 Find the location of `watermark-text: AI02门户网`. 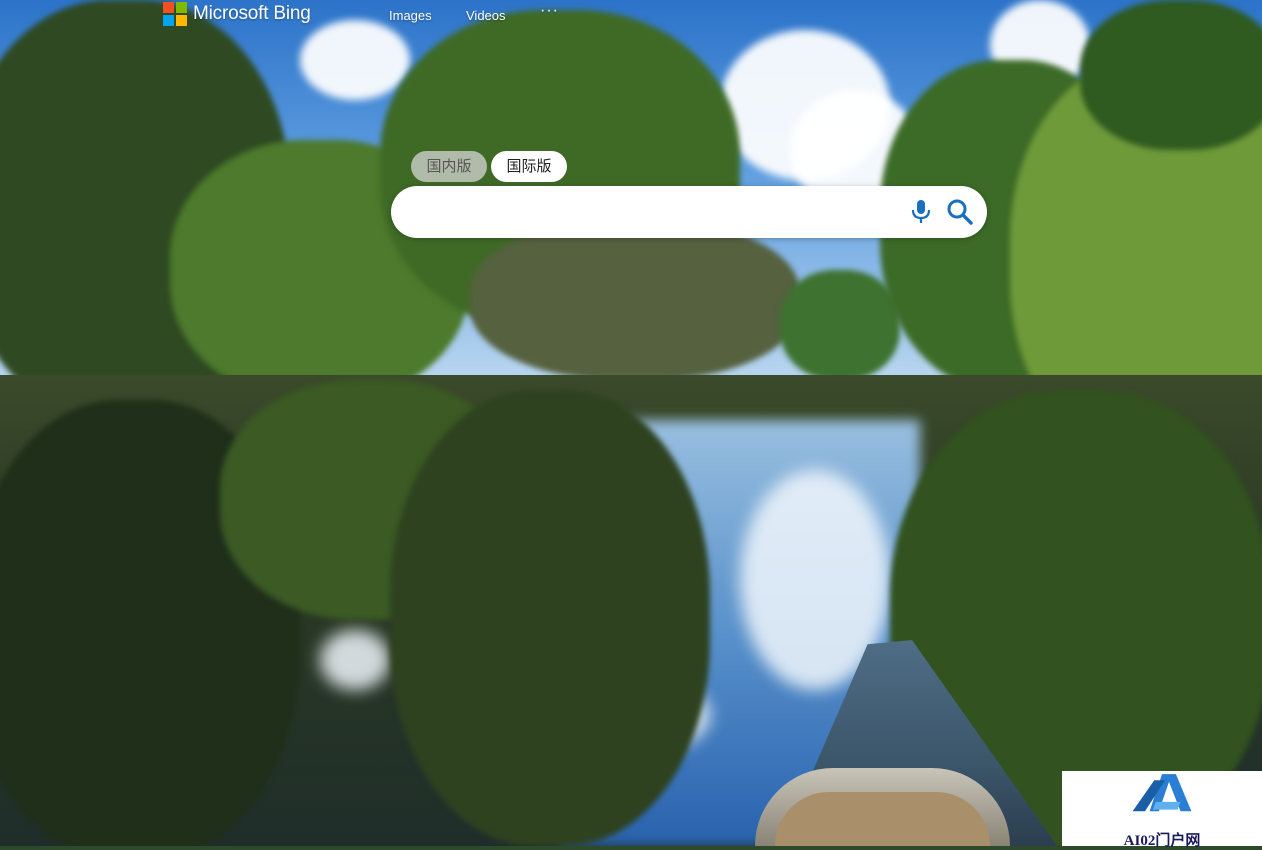

watermark-text: AI02门户网 is located at coordinates (1162, 841).